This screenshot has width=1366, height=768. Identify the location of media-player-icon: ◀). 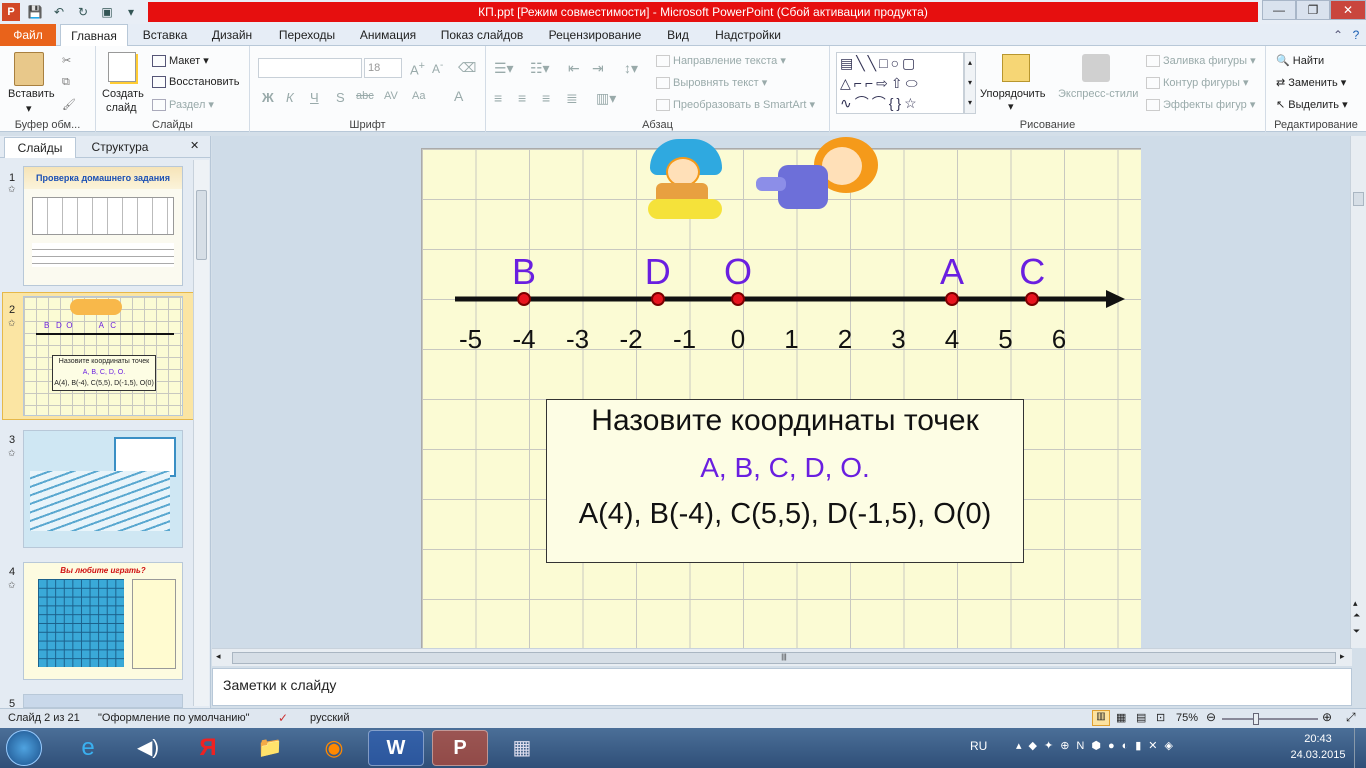
(148, 748).